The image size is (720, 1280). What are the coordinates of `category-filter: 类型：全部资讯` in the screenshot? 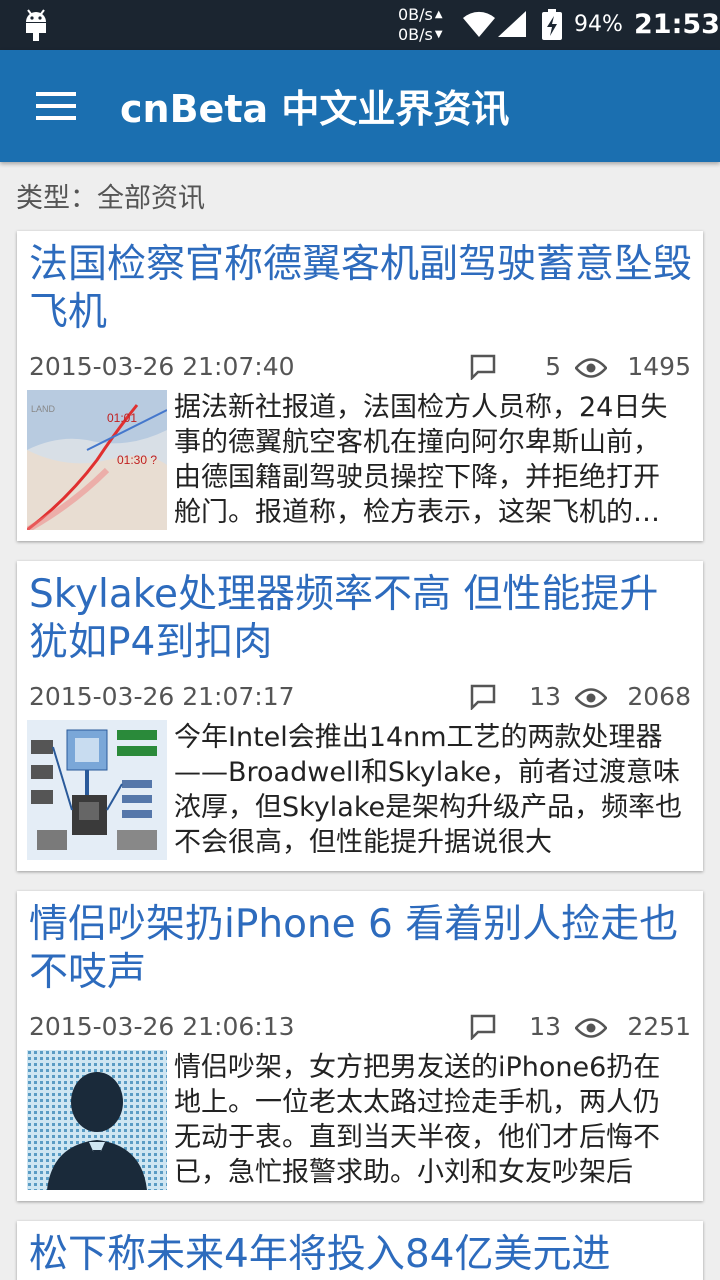 It's located at (110, 195).